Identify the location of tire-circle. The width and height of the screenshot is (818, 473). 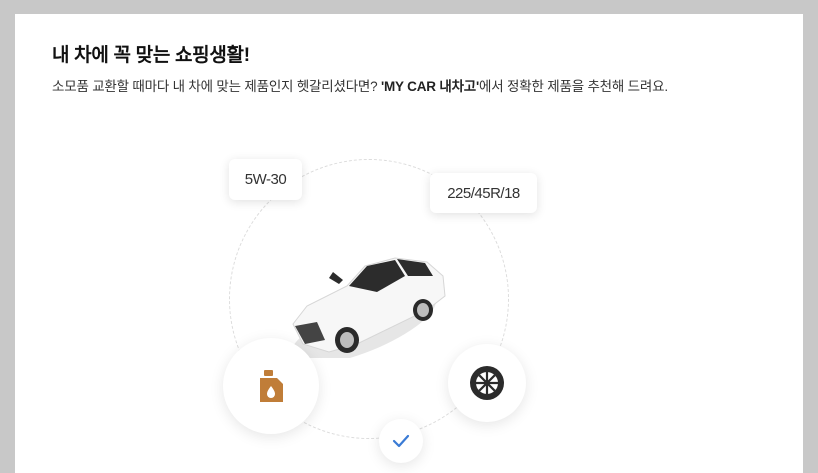
(487, 383).